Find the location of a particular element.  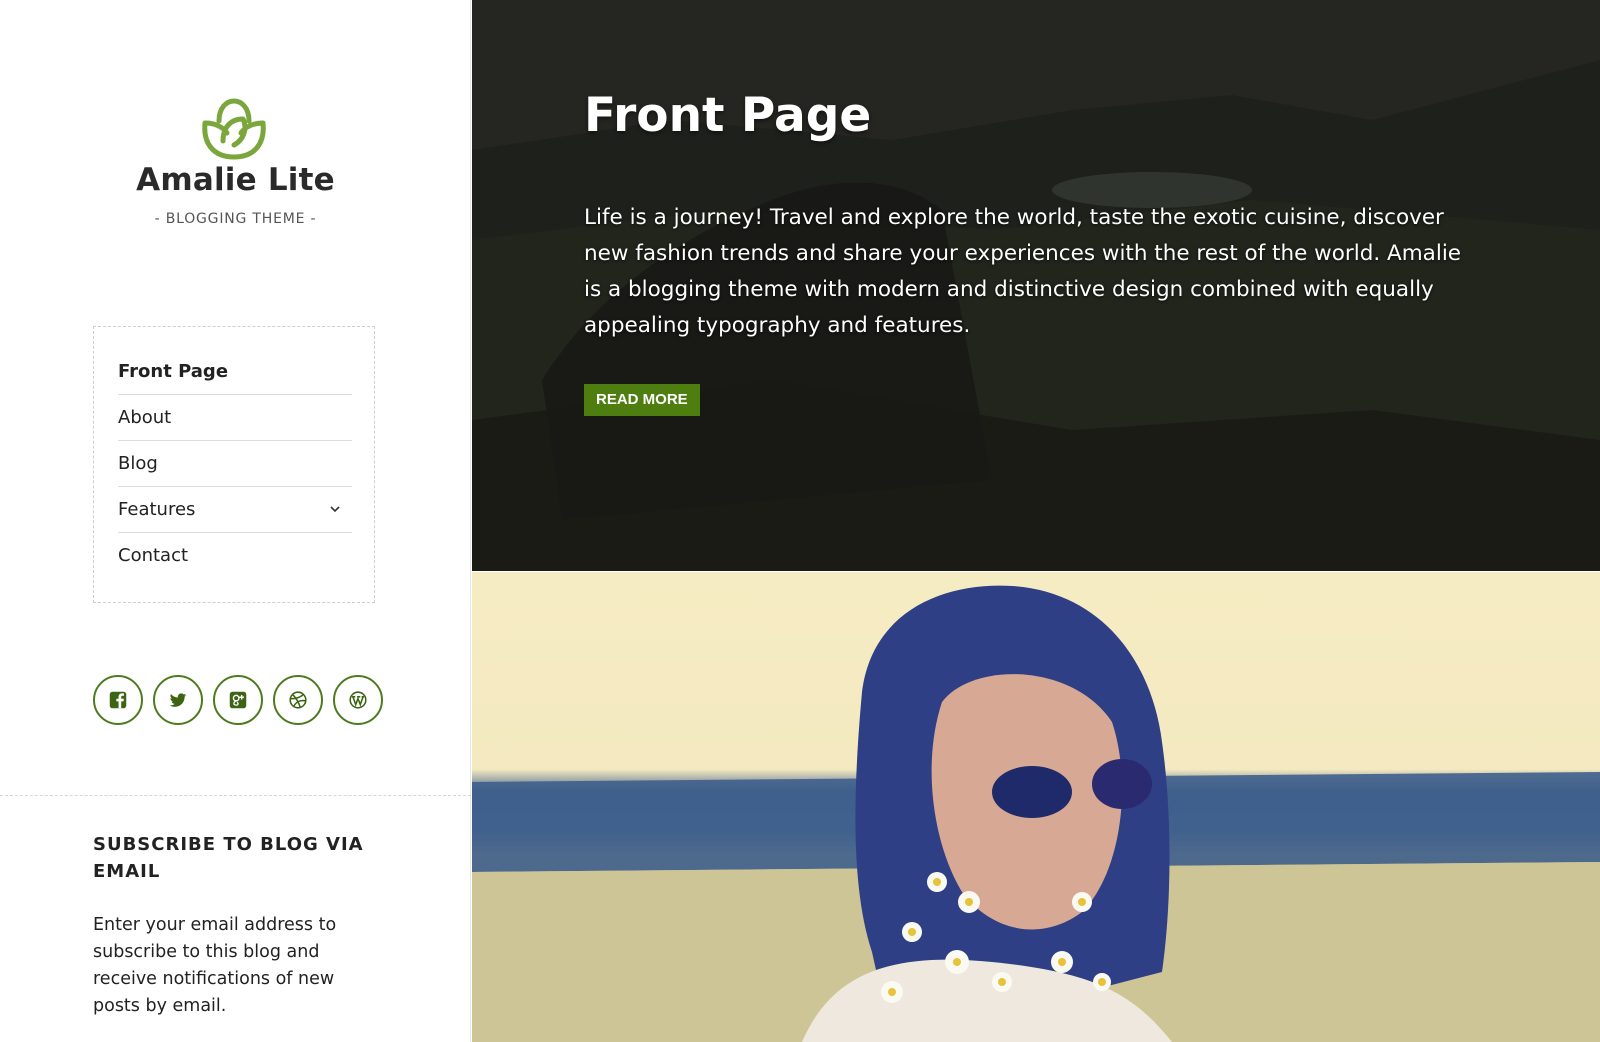

dribbble-link is located at coordinates (298, 700).